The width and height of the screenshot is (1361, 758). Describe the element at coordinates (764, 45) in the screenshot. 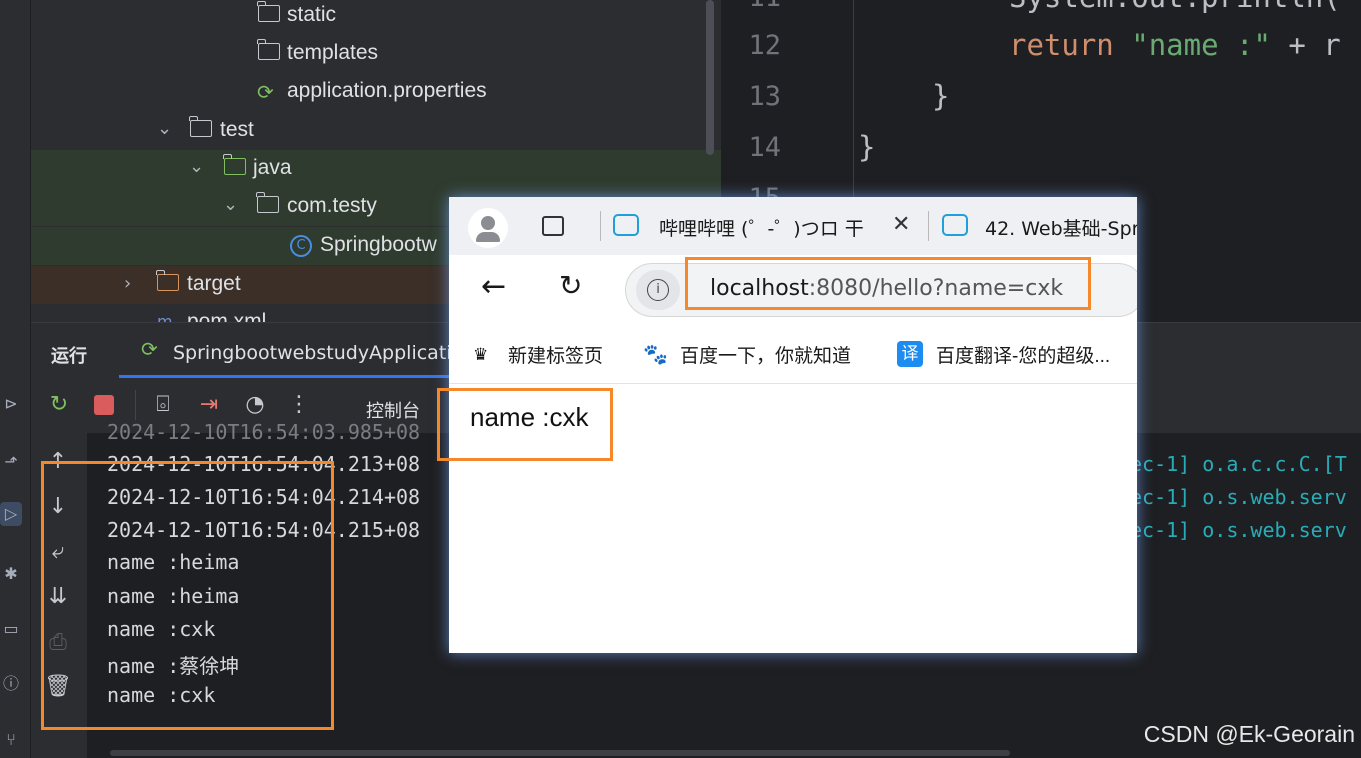

I see `line-number: 12` at that location.